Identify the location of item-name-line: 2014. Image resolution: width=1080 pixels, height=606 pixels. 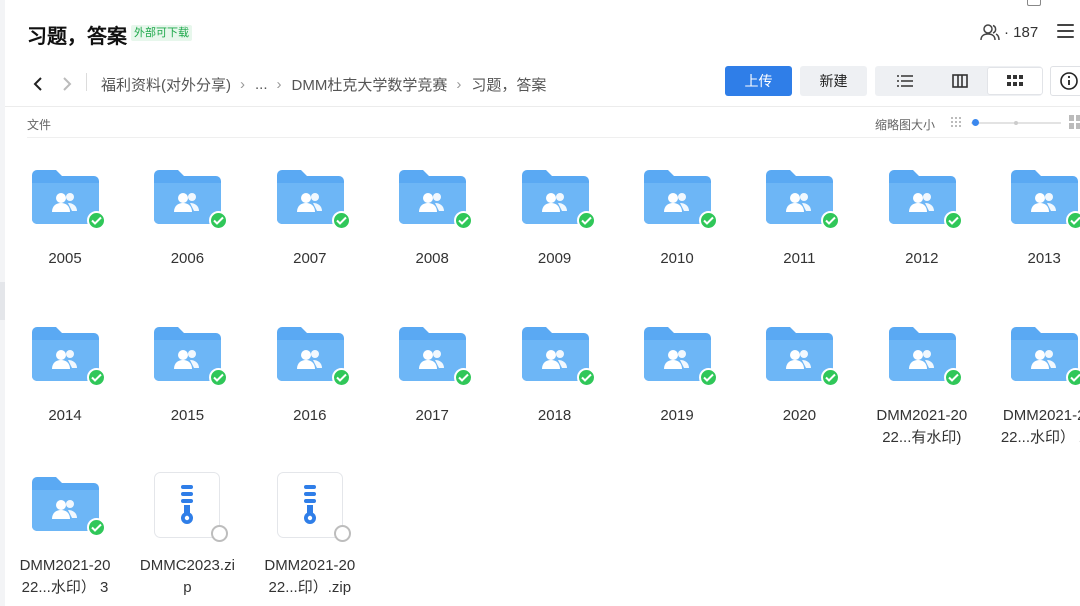
(65, 415).